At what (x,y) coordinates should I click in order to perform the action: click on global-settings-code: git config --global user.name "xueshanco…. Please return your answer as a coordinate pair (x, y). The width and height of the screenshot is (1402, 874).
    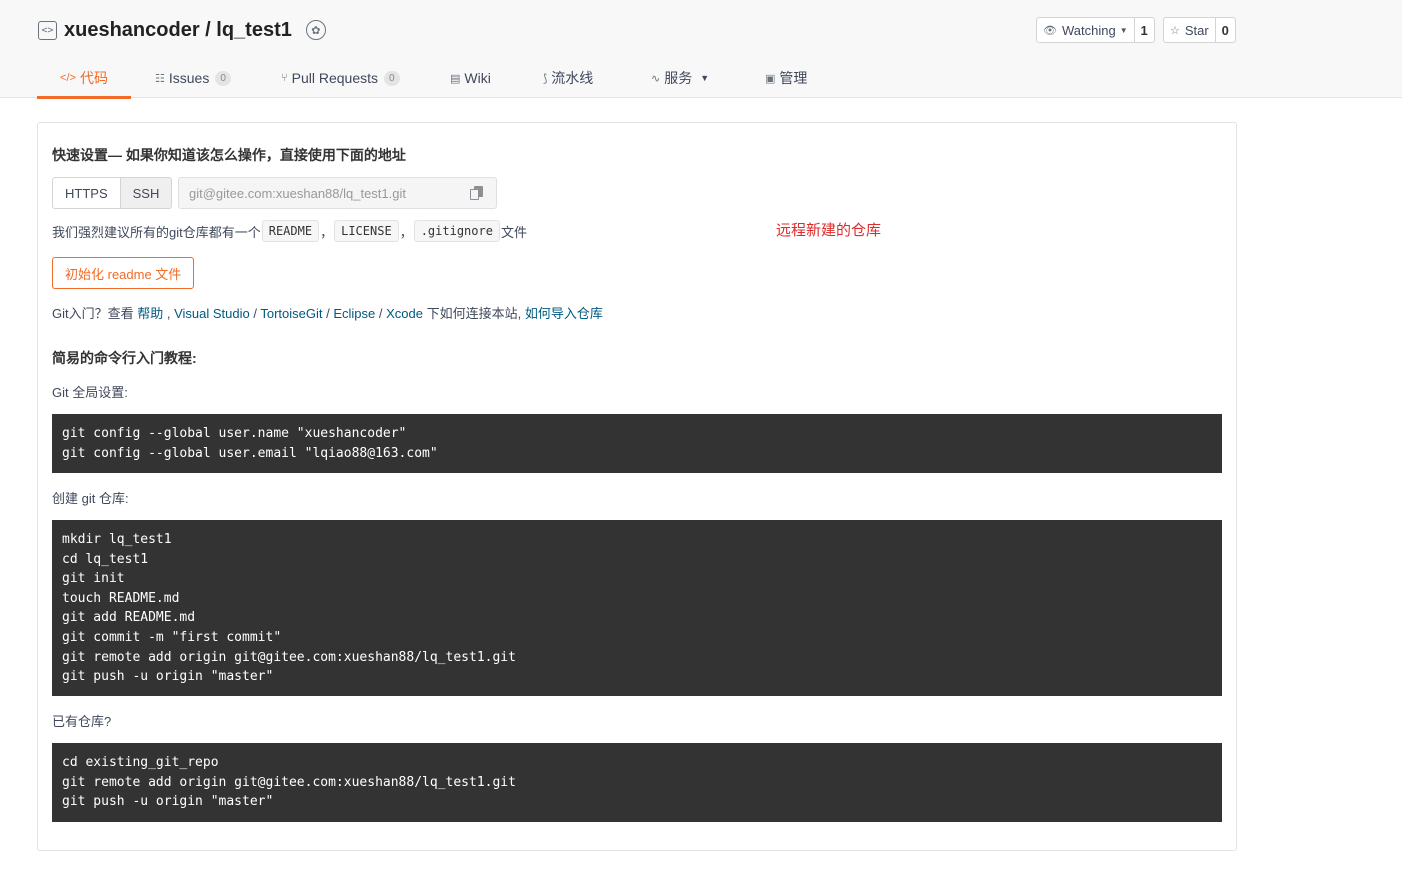
    Looking at the image, I should click on (637, 443).